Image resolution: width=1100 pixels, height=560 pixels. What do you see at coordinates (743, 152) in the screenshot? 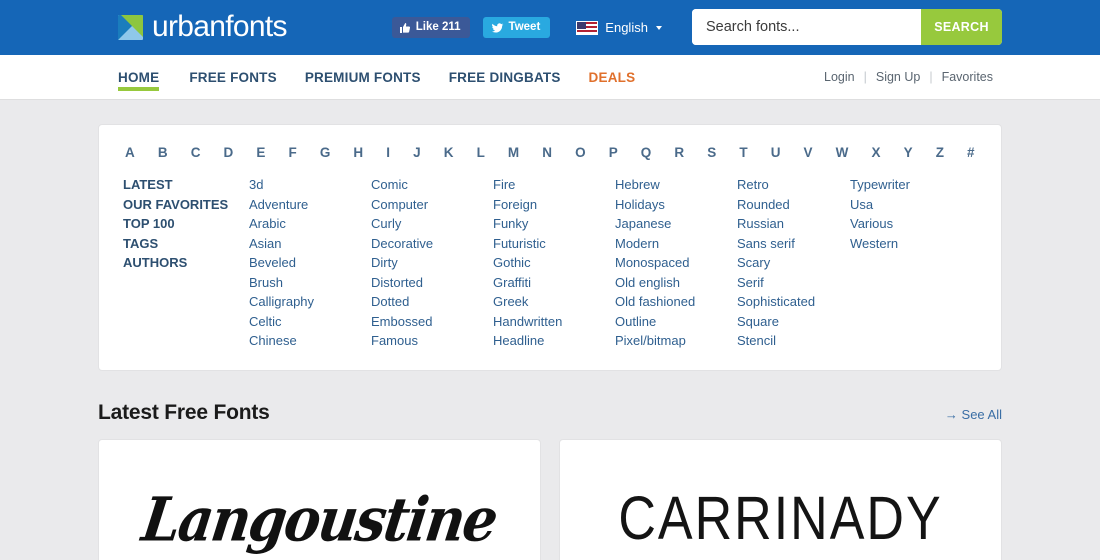
I see `alphabet-link-t: T` at bounding box center [743, 152].